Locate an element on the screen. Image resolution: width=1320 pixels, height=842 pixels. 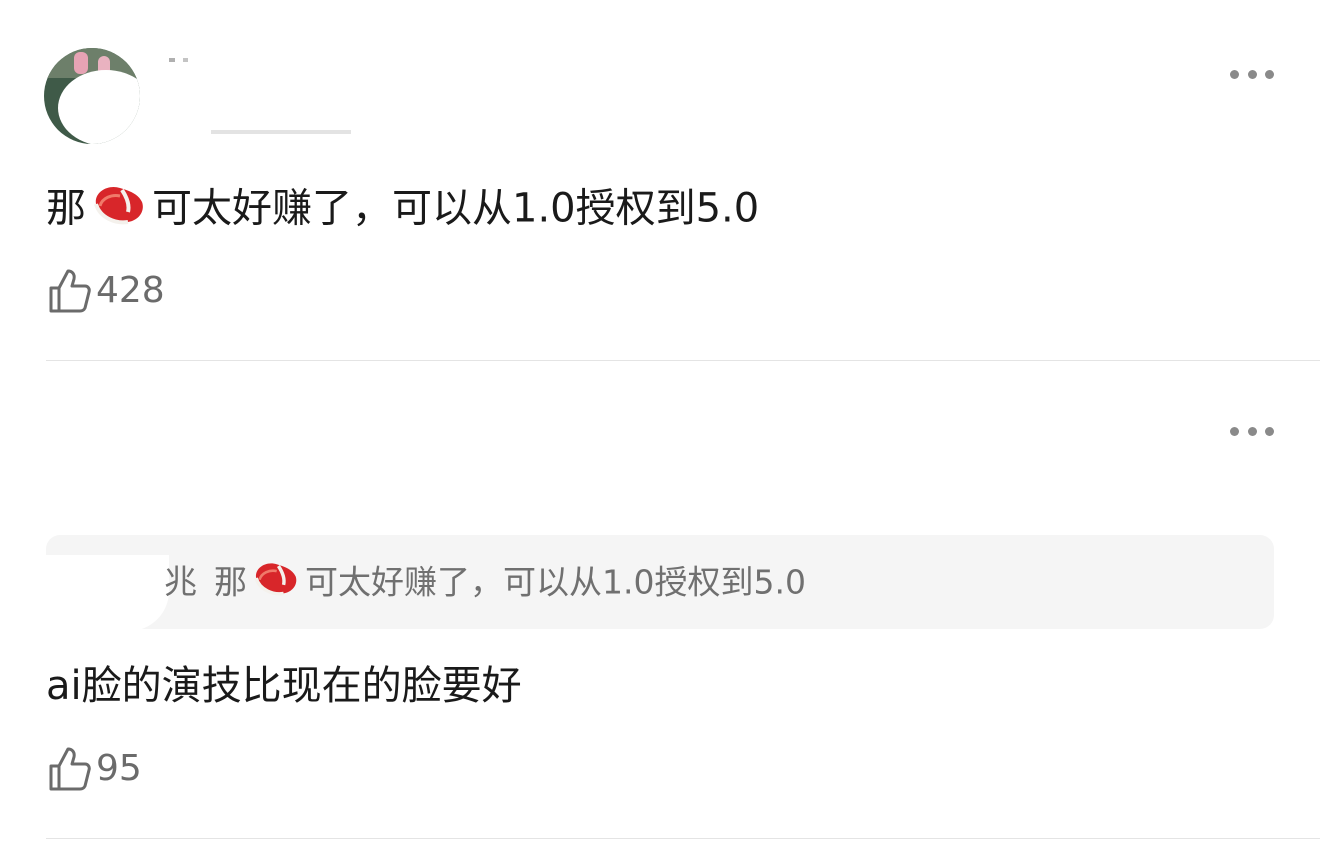
quoted-author-name: 兆 is located at coordinates (180, 581).